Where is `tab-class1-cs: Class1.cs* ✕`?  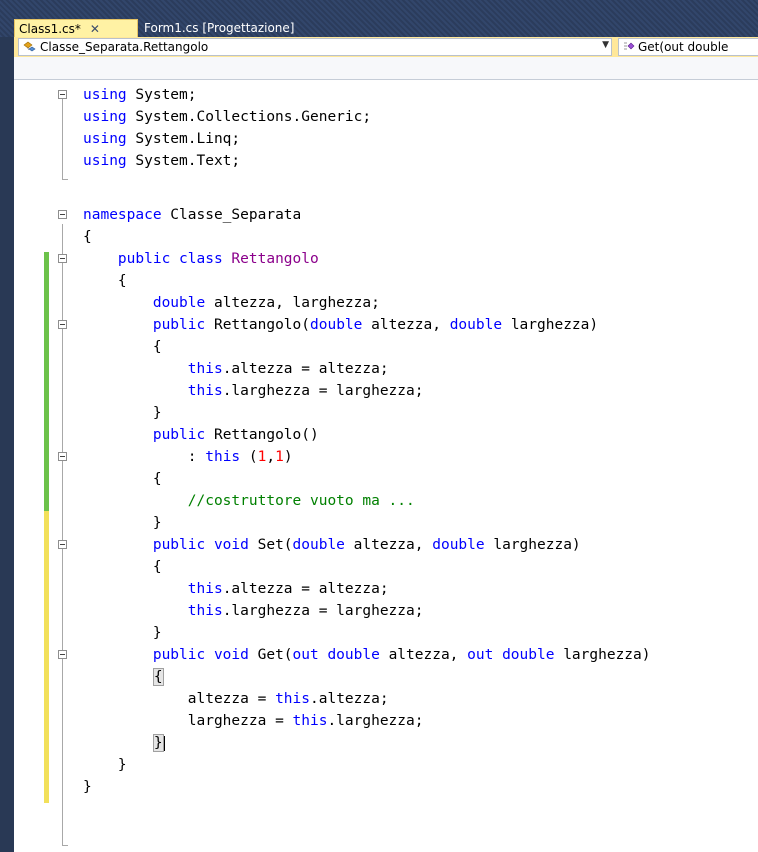 tab-class1-cs: Class1.cs* ✕ is located at coordinates (76, 28).